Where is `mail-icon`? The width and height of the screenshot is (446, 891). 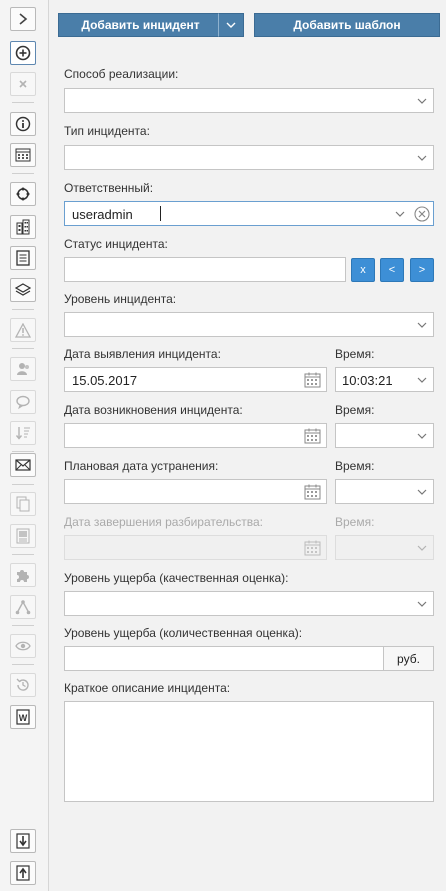 mail-icon is located at coordinates (23, 465).